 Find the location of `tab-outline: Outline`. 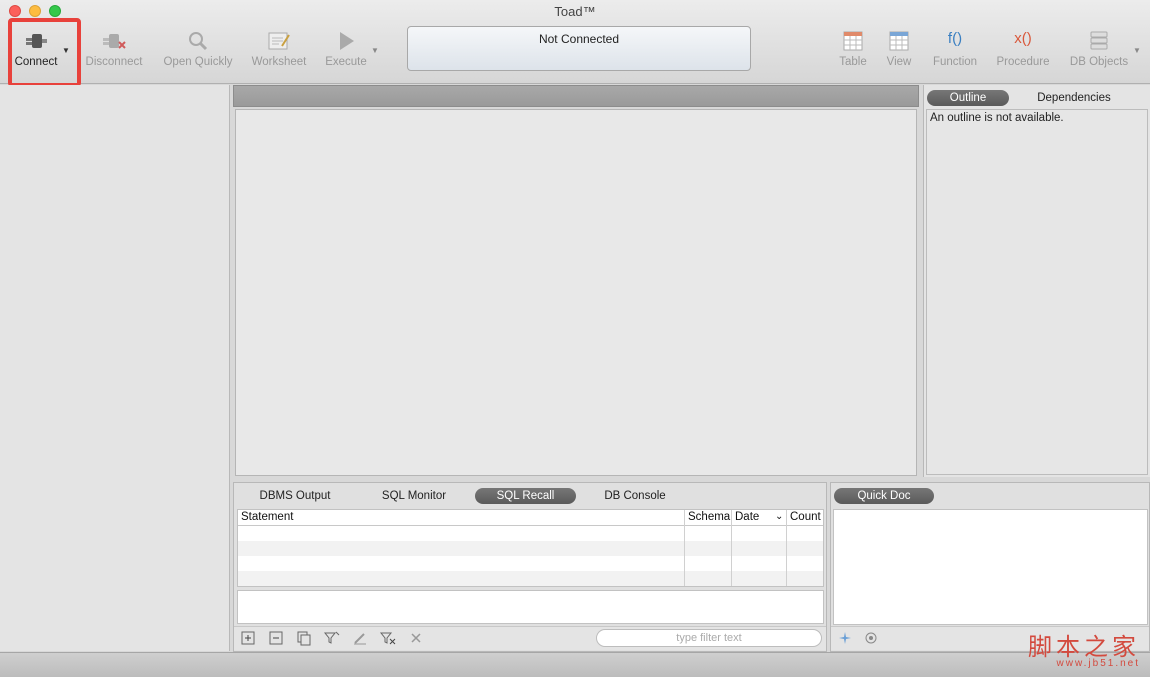

tab-outline: Outline is located at coordinates (968, 98).